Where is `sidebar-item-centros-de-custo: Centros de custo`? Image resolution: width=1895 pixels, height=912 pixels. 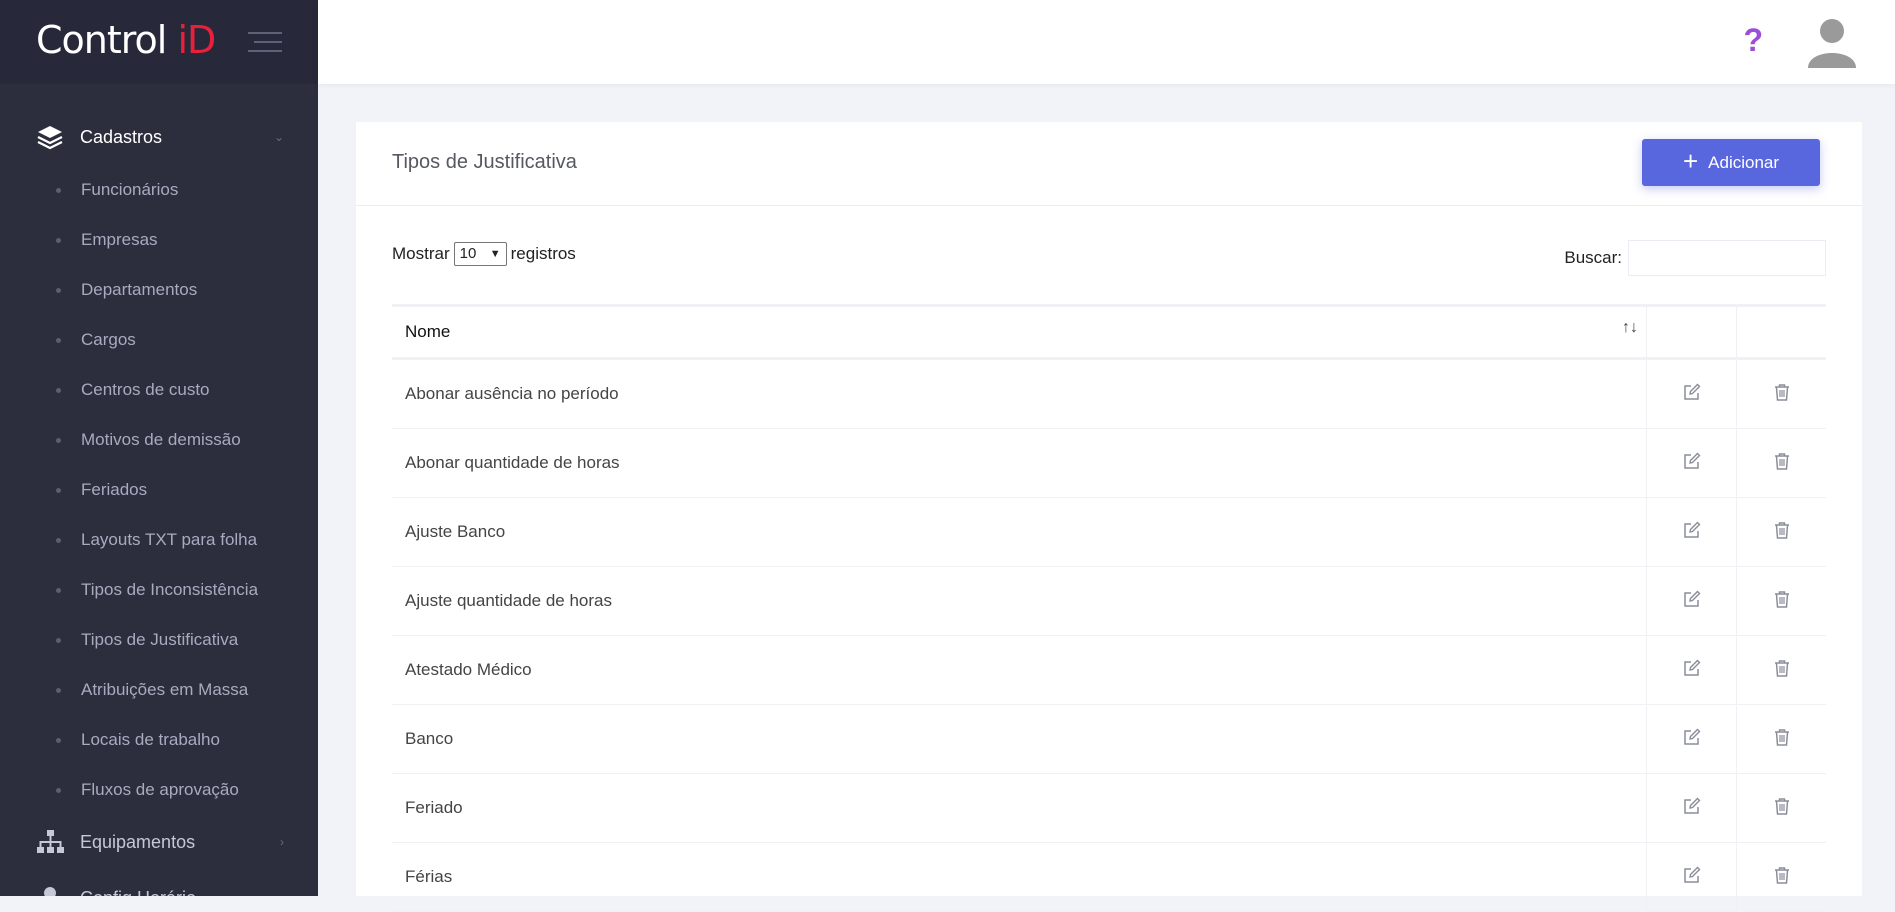 sidebar-item-centros-de-custo: Centros de custo is located at coordinates (159, 390).